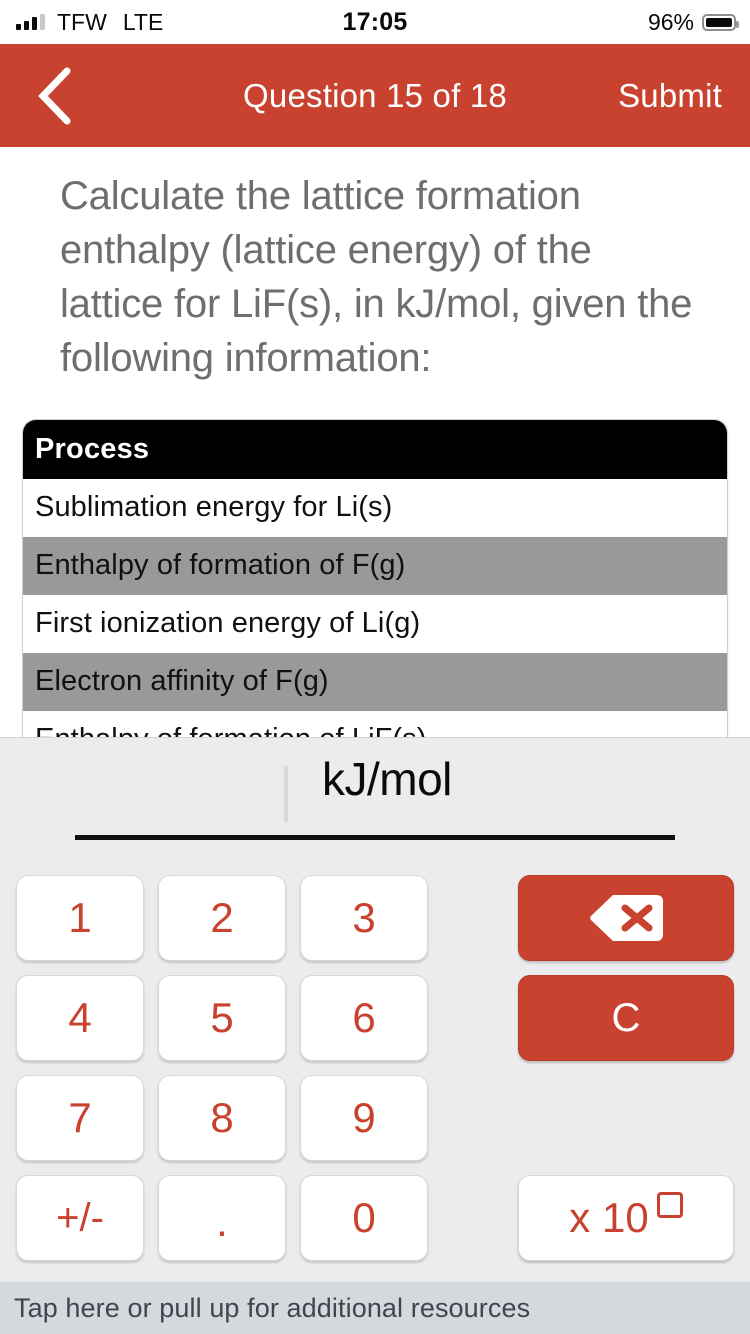 Image resolution: width=750 pixels, height=1334 pixels. I want to click on exponent-button: x 10, so click(626, 1218).